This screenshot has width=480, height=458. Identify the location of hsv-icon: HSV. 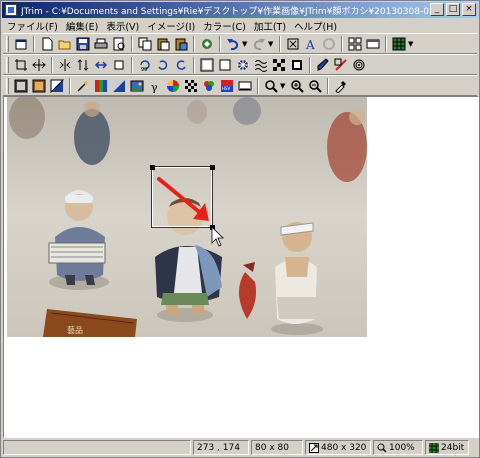
(227, 86).